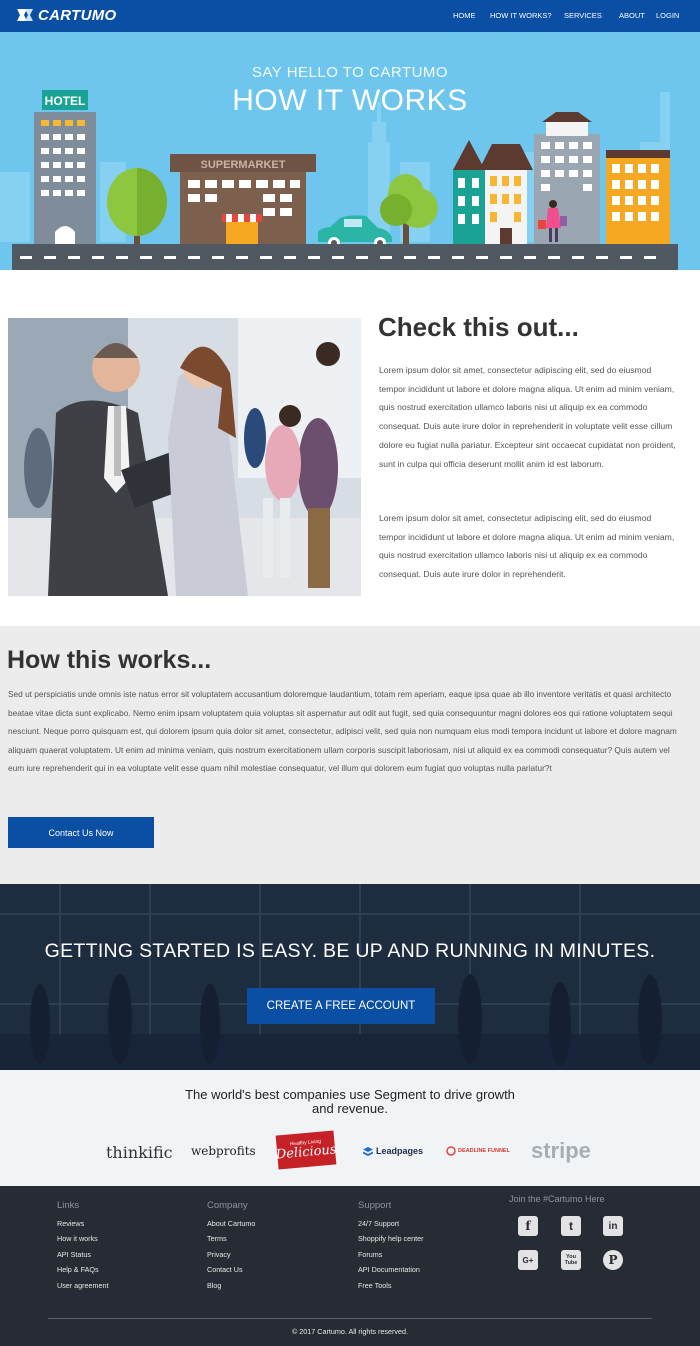 This screenshot has height=1346, width=700. I want to click on delicious-text: Delicious, so click(306, 1152).